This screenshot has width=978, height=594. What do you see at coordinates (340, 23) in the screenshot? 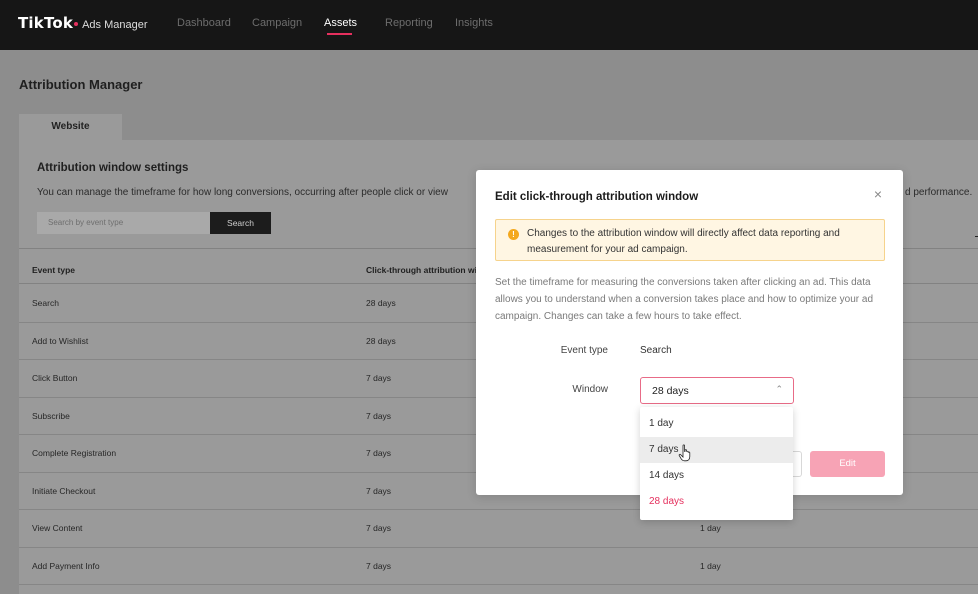
I see `nav-assets: Assets` at bounding box center [340, 23].